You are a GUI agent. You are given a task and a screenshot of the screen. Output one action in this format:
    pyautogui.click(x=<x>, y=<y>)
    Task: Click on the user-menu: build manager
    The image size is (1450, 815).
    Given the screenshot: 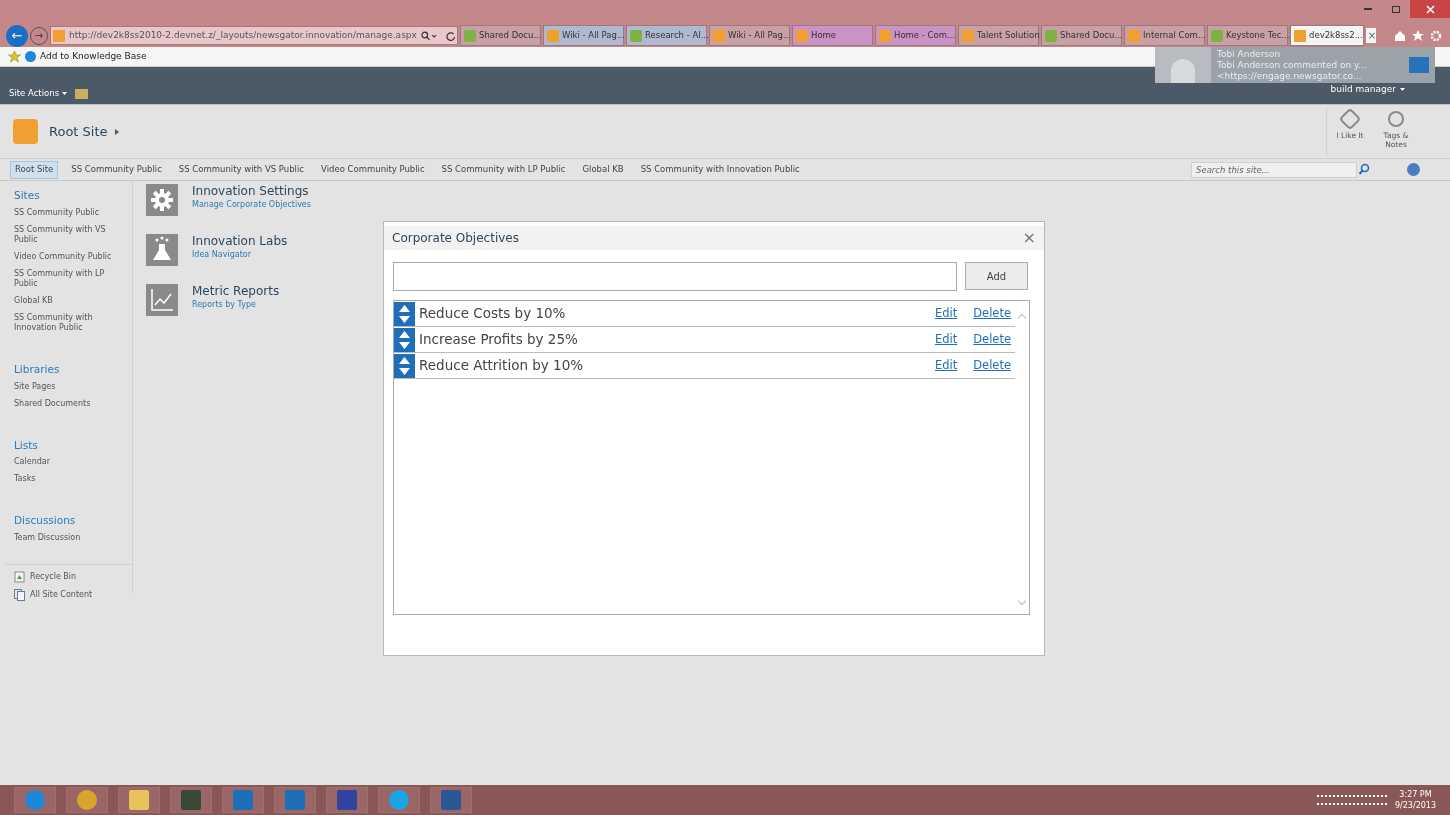 What is the action you would take?
    pyautogui.click(x=1367, y=89)
    